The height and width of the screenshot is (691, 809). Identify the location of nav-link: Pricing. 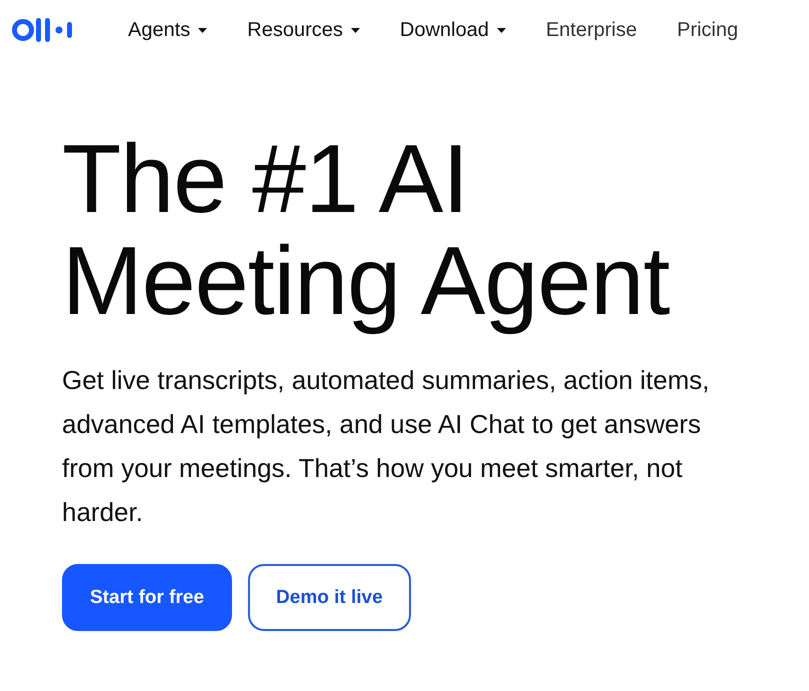
(707, 30).